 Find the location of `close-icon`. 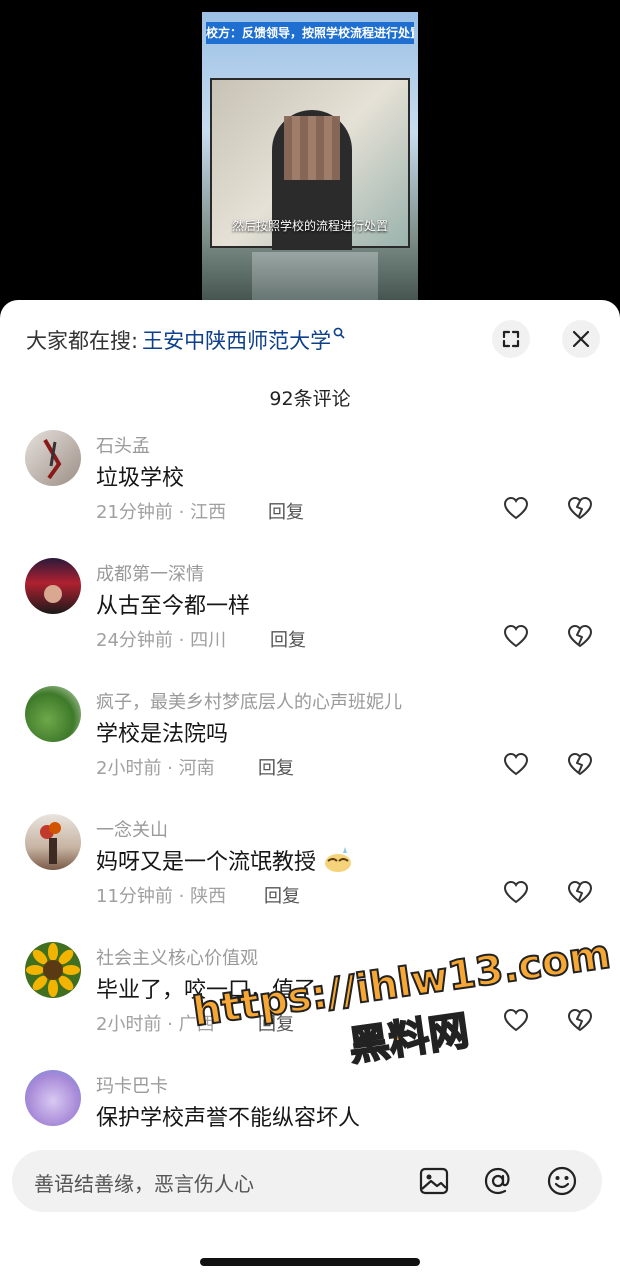

close-icon is located at coordinates (581, 339).